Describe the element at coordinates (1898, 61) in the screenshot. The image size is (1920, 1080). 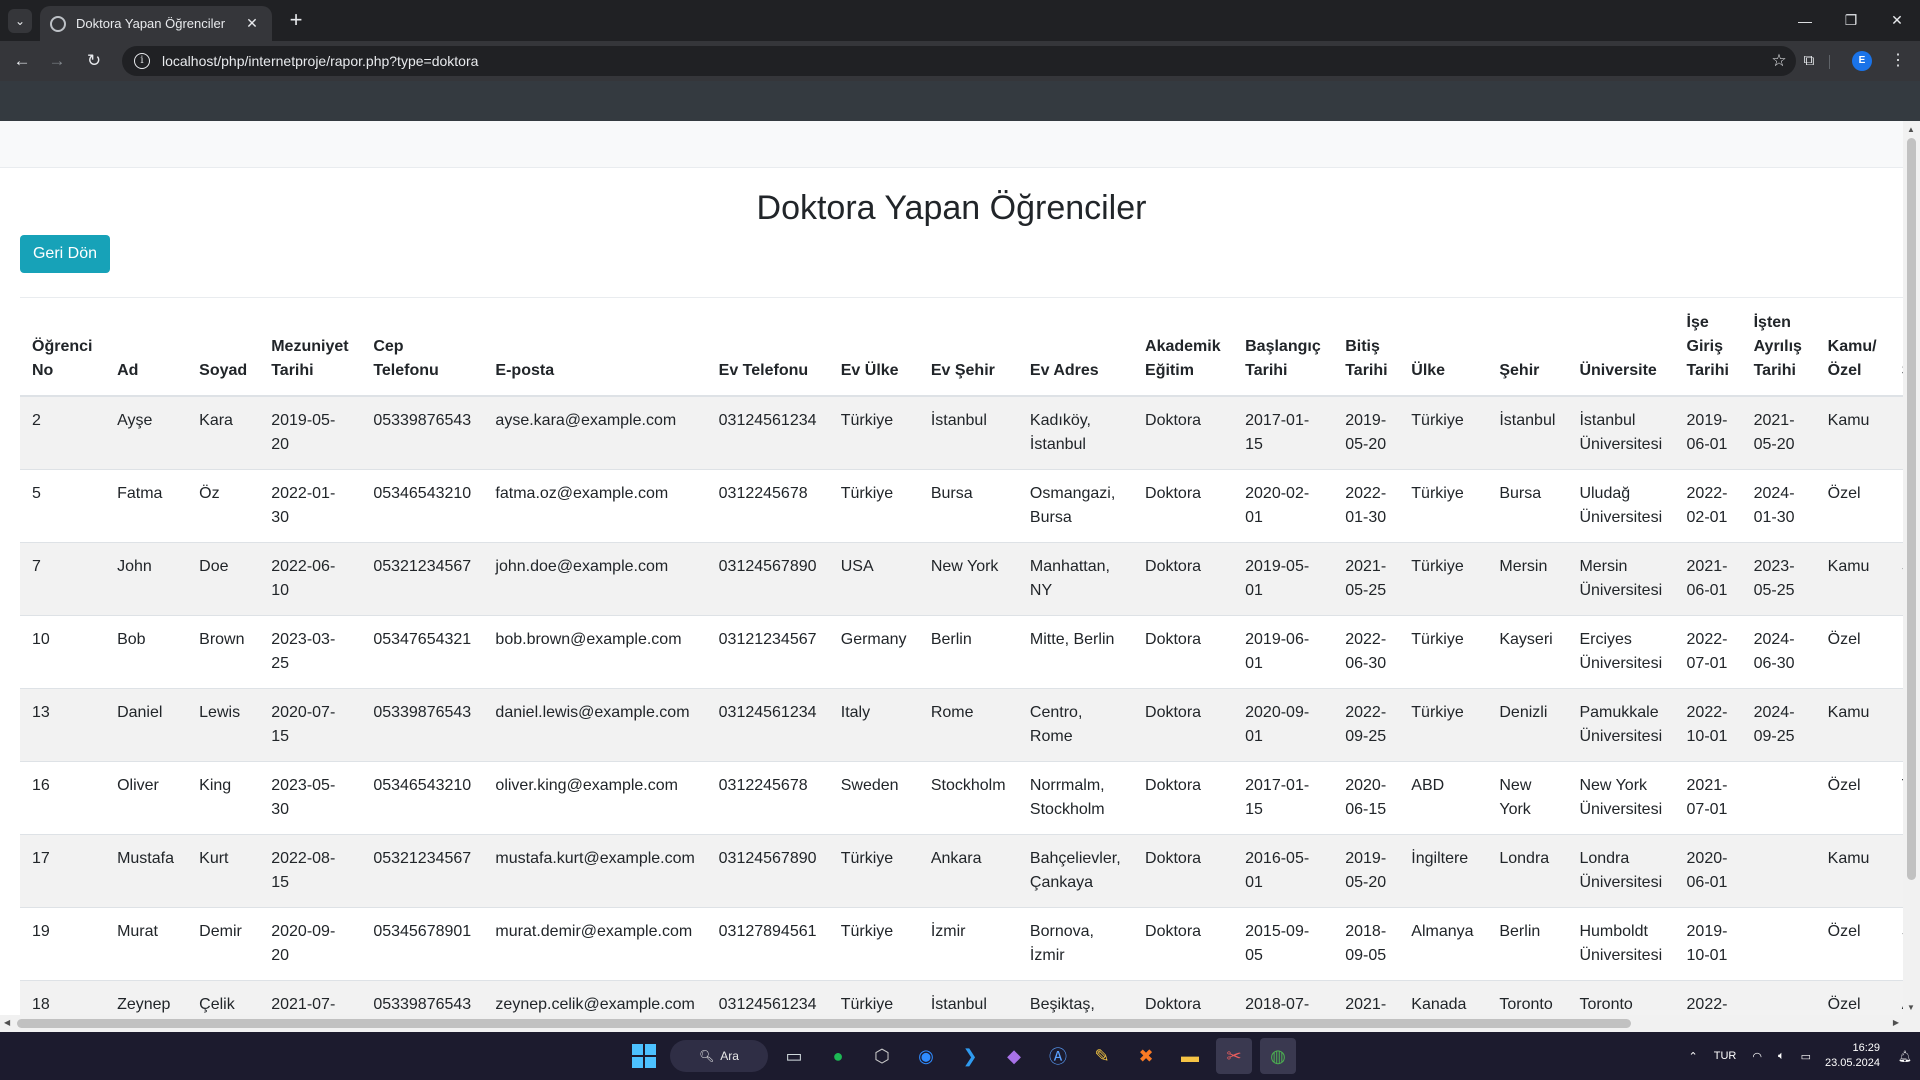
I see `kebab-menu-icon: ⋮` at that location.